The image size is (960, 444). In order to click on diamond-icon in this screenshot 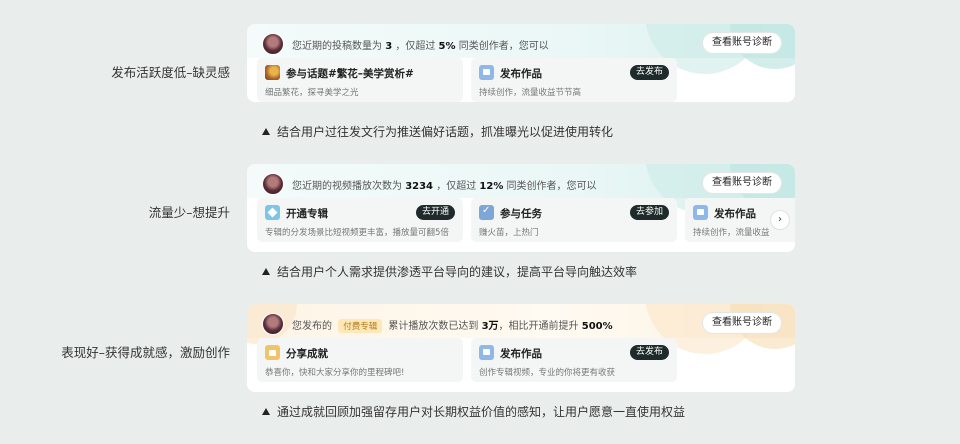, I will do `click(272, 212)`.